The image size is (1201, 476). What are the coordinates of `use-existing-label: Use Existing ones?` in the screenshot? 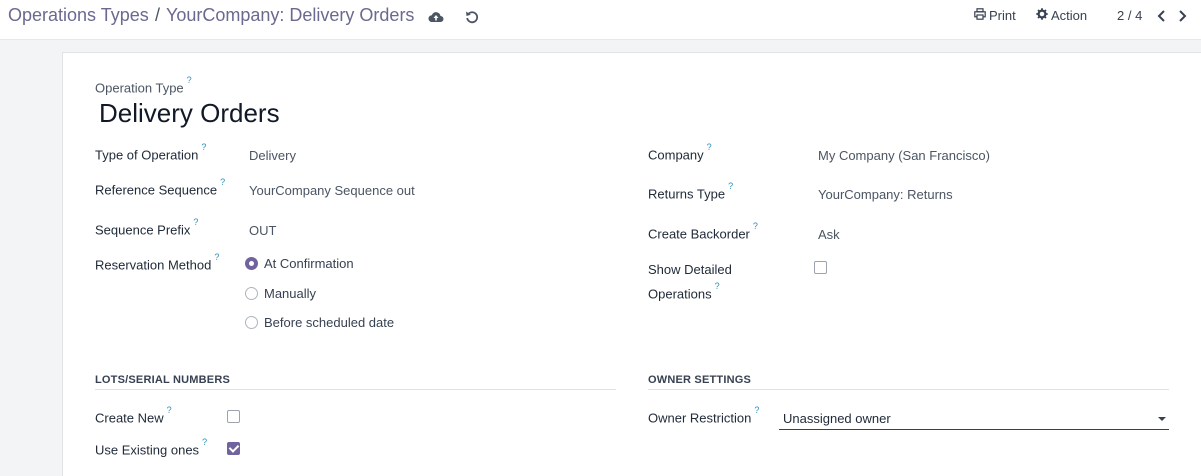 It's located at (151, 447).